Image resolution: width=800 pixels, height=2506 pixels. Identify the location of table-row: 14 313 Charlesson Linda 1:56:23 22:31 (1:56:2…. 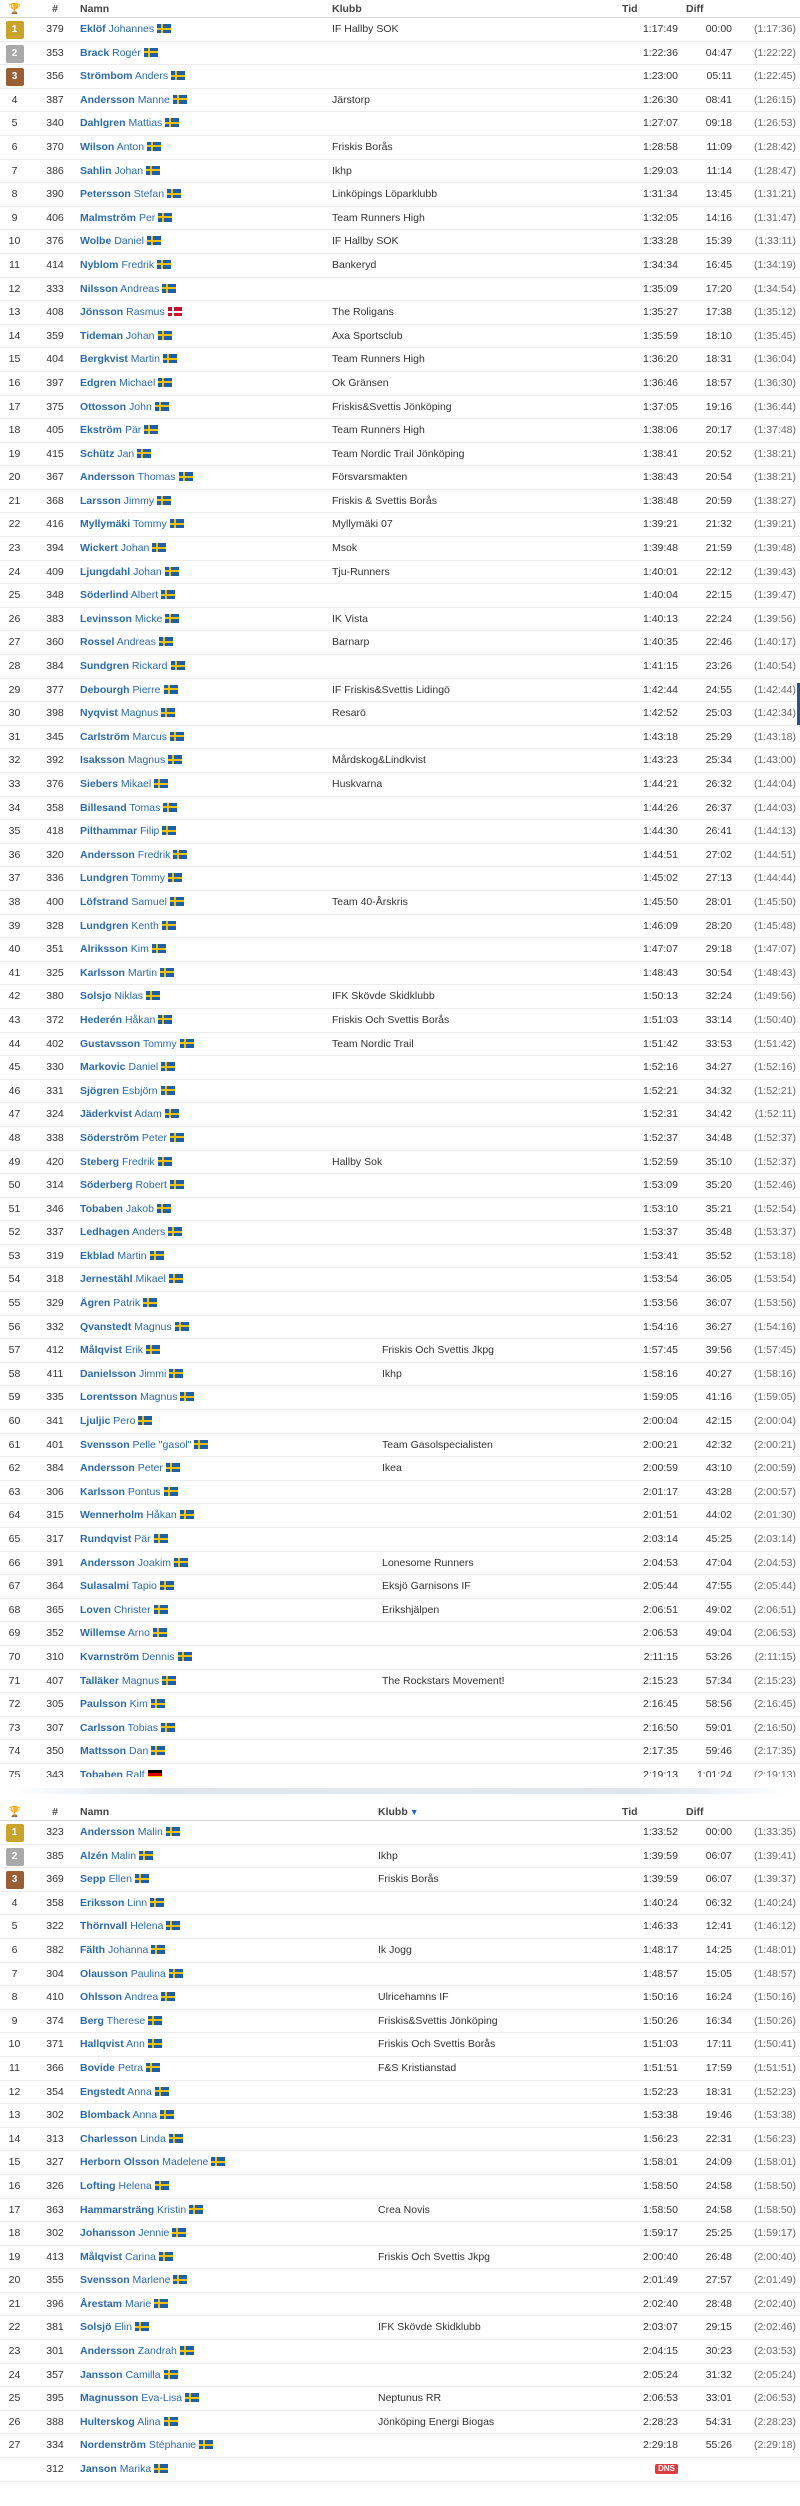
(400, 2140).